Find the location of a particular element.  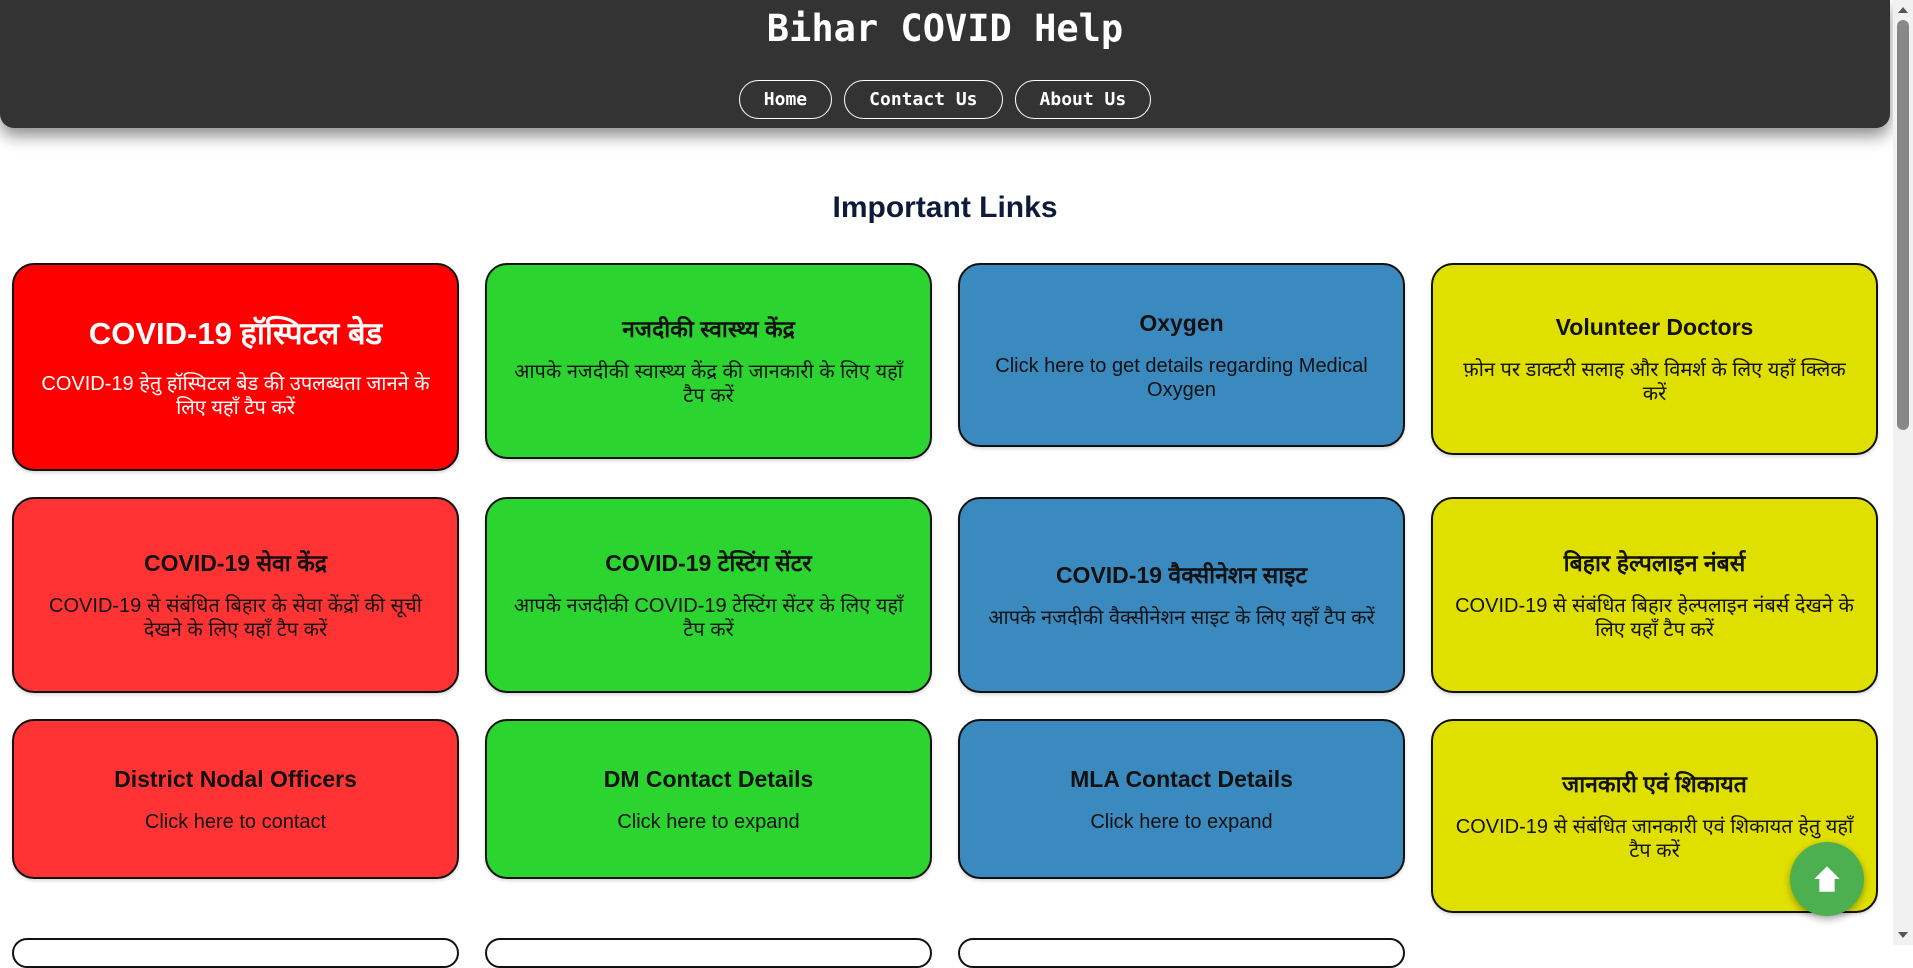

card-title: Volunteer Doctors is located at coordinates (1654, 327).